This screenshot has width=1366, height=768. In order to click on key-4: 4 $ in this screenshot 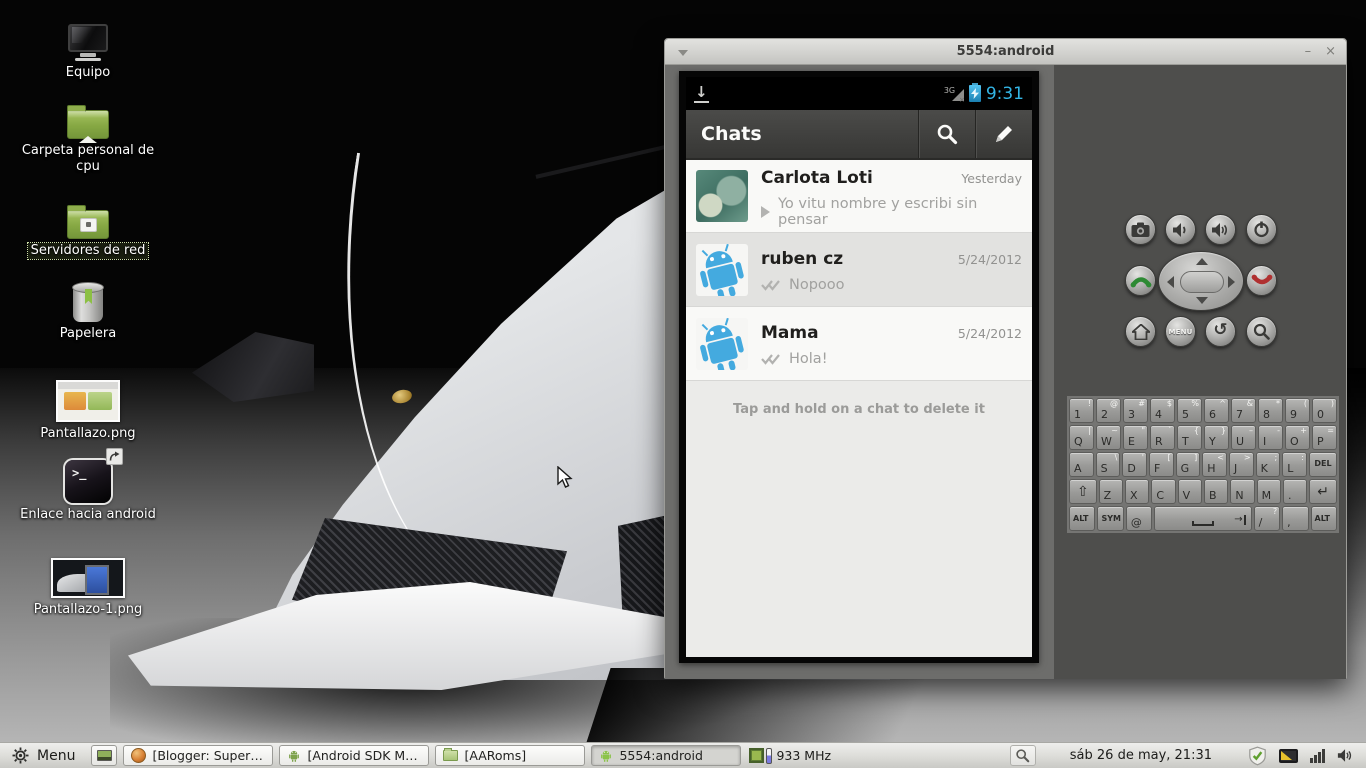, I will do `click(1162, 410)`.